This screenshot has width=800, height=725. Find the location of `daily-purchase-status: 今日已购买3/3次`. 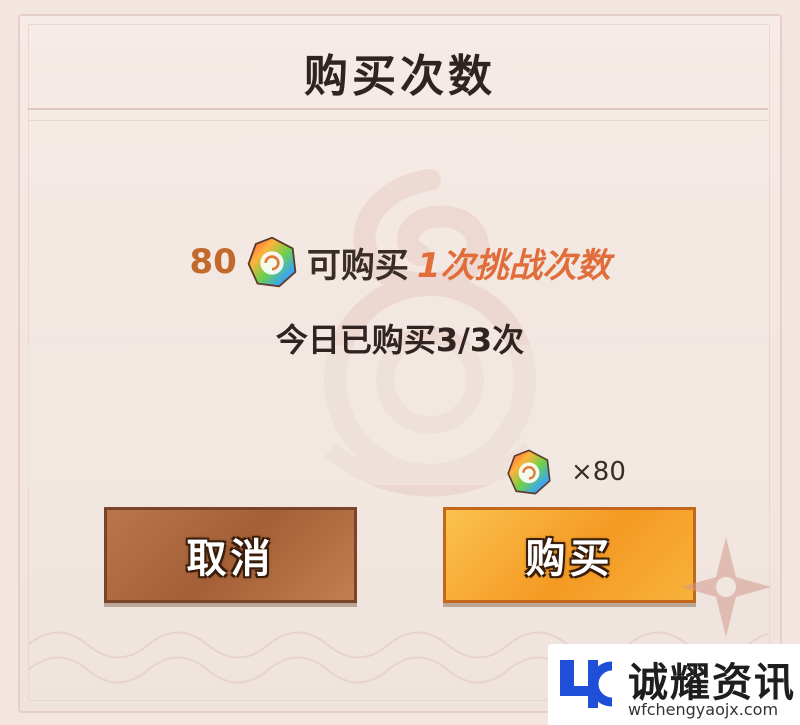

daily-purchase-status: 今日已购买3/3次 is located at coordinates (400, 340).